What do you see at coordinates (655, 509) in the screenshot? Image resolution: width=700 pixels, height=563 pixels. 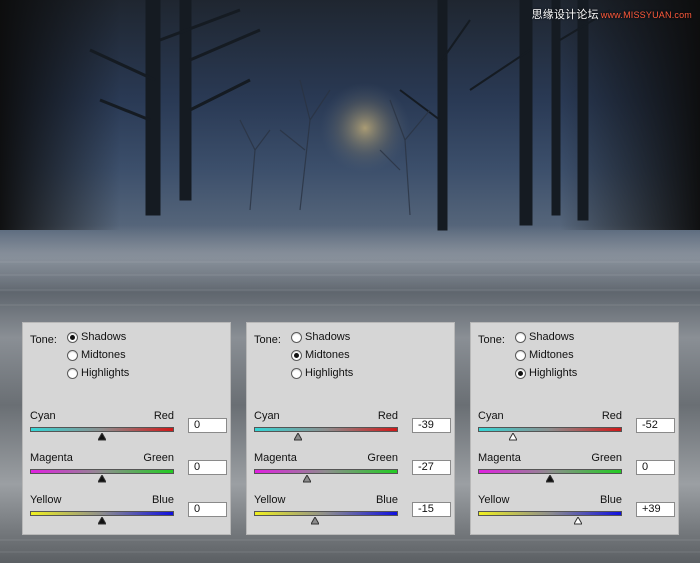 I see `yellow-blue-value-field: +39` at bounding box center [655, 509].